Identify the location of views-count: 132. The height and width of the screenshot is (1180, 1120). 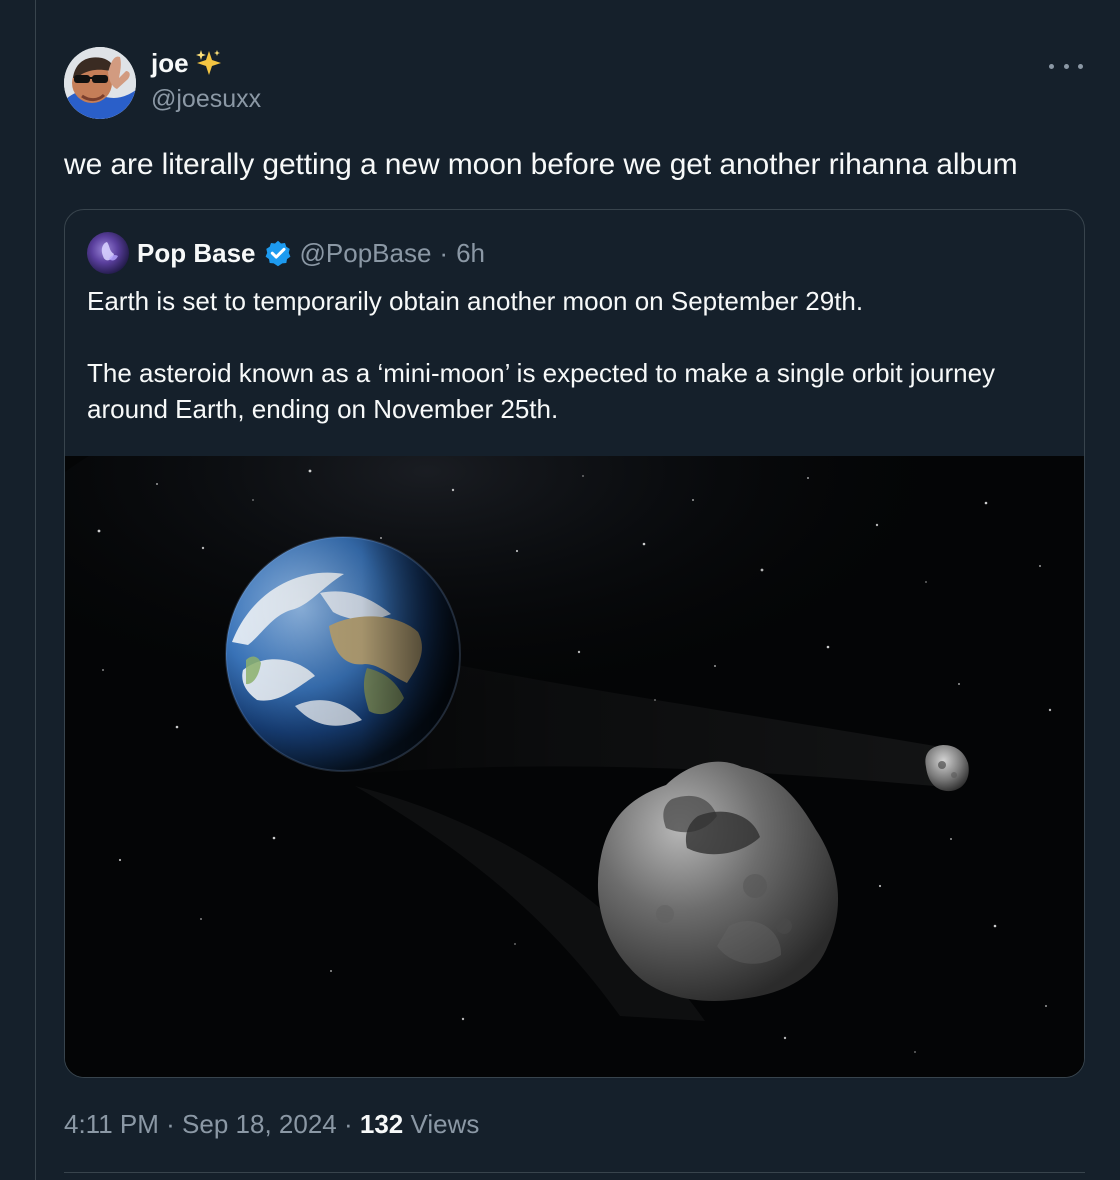
(381, 1124).